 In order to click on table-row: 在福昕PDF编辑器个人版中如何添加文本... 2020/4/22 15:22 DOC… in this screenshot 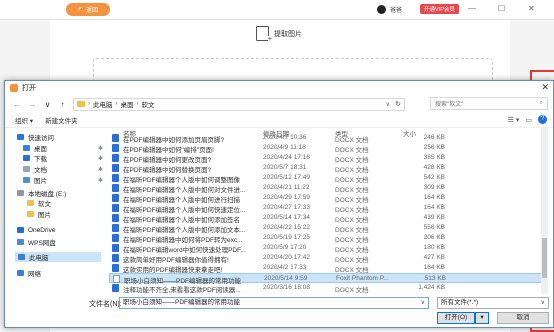, I will do `click(327, 228)`.